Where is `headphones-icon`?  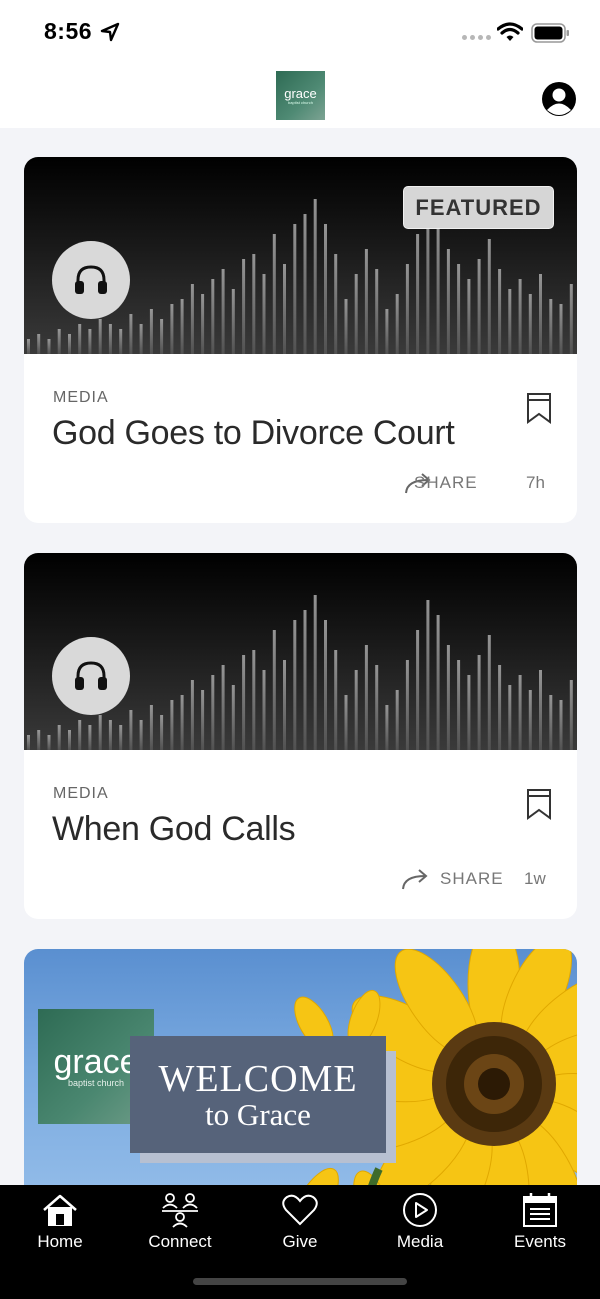
headphones-icon is located at coordinates (91, 280).